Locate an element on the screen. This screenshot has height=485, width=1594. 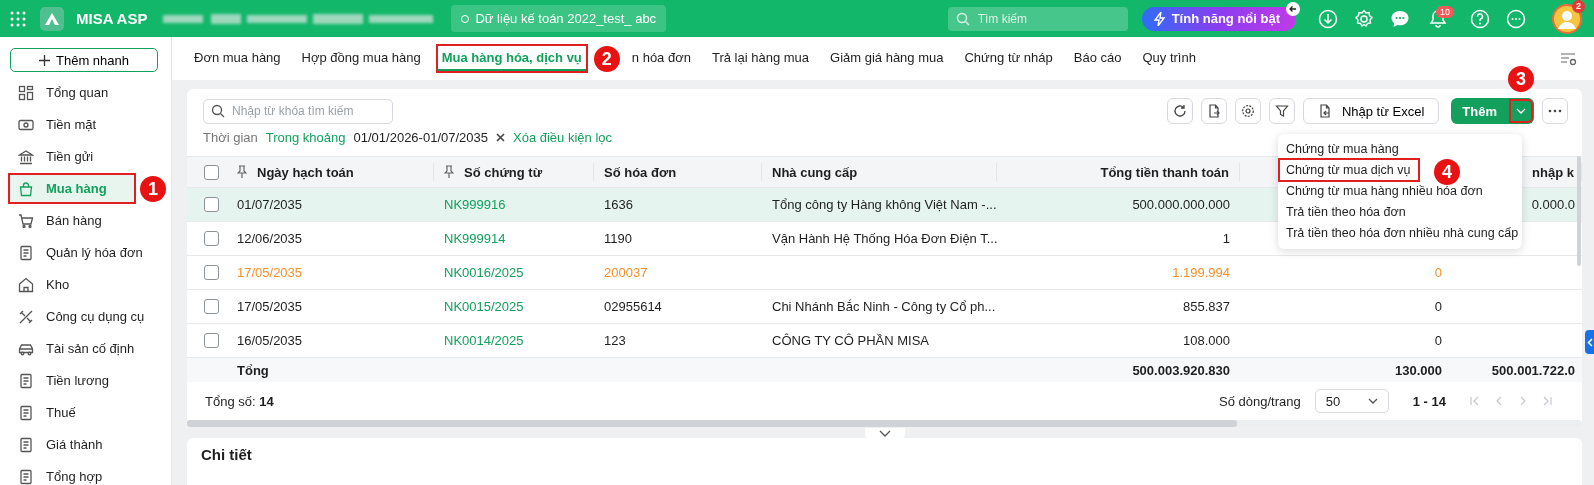
filter-icon is located at coordinates (1281, 111).